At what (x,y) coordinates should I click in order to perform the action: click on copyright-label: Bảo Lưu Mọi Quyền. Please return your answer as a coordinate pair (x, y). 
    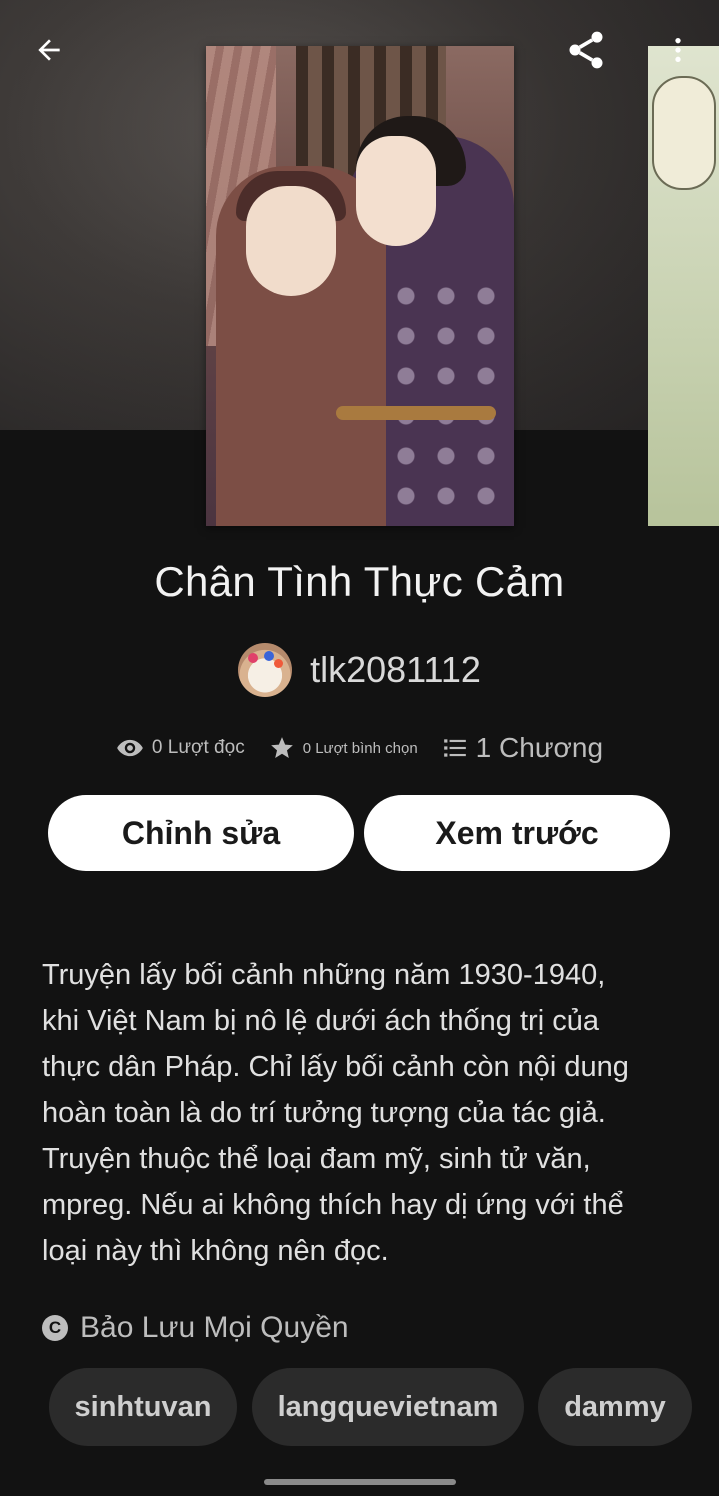
    Looking at the image, I should click on (214, 1327).